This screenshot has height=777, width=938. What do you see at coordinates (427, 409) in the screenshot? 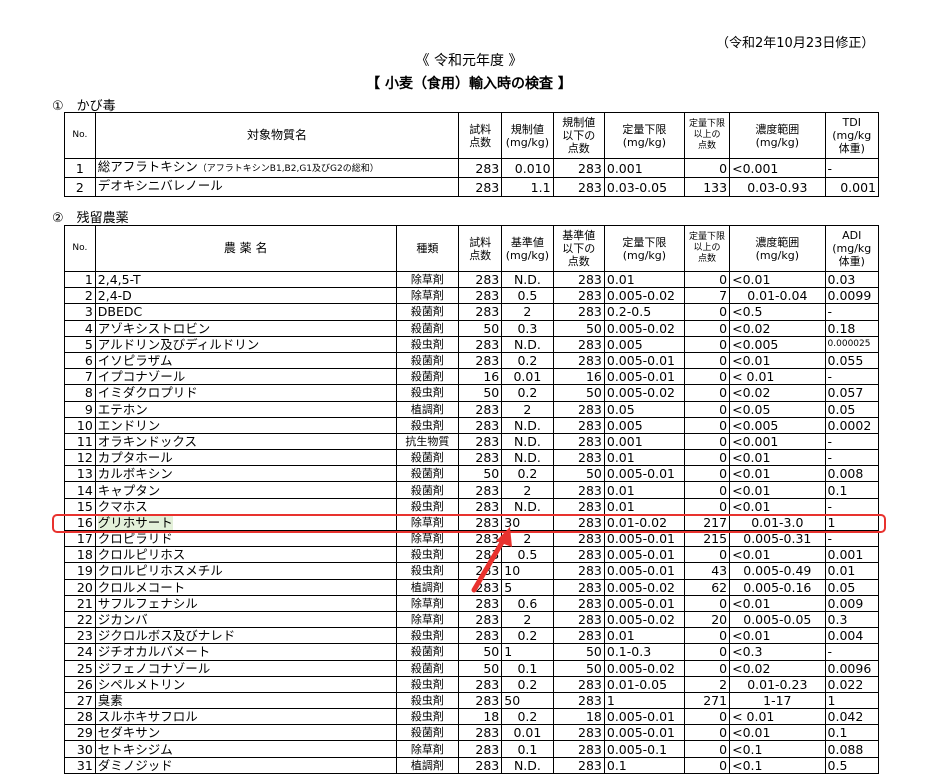
I see `pesticide-type: 植調剤` at bounding box center [427, 409].